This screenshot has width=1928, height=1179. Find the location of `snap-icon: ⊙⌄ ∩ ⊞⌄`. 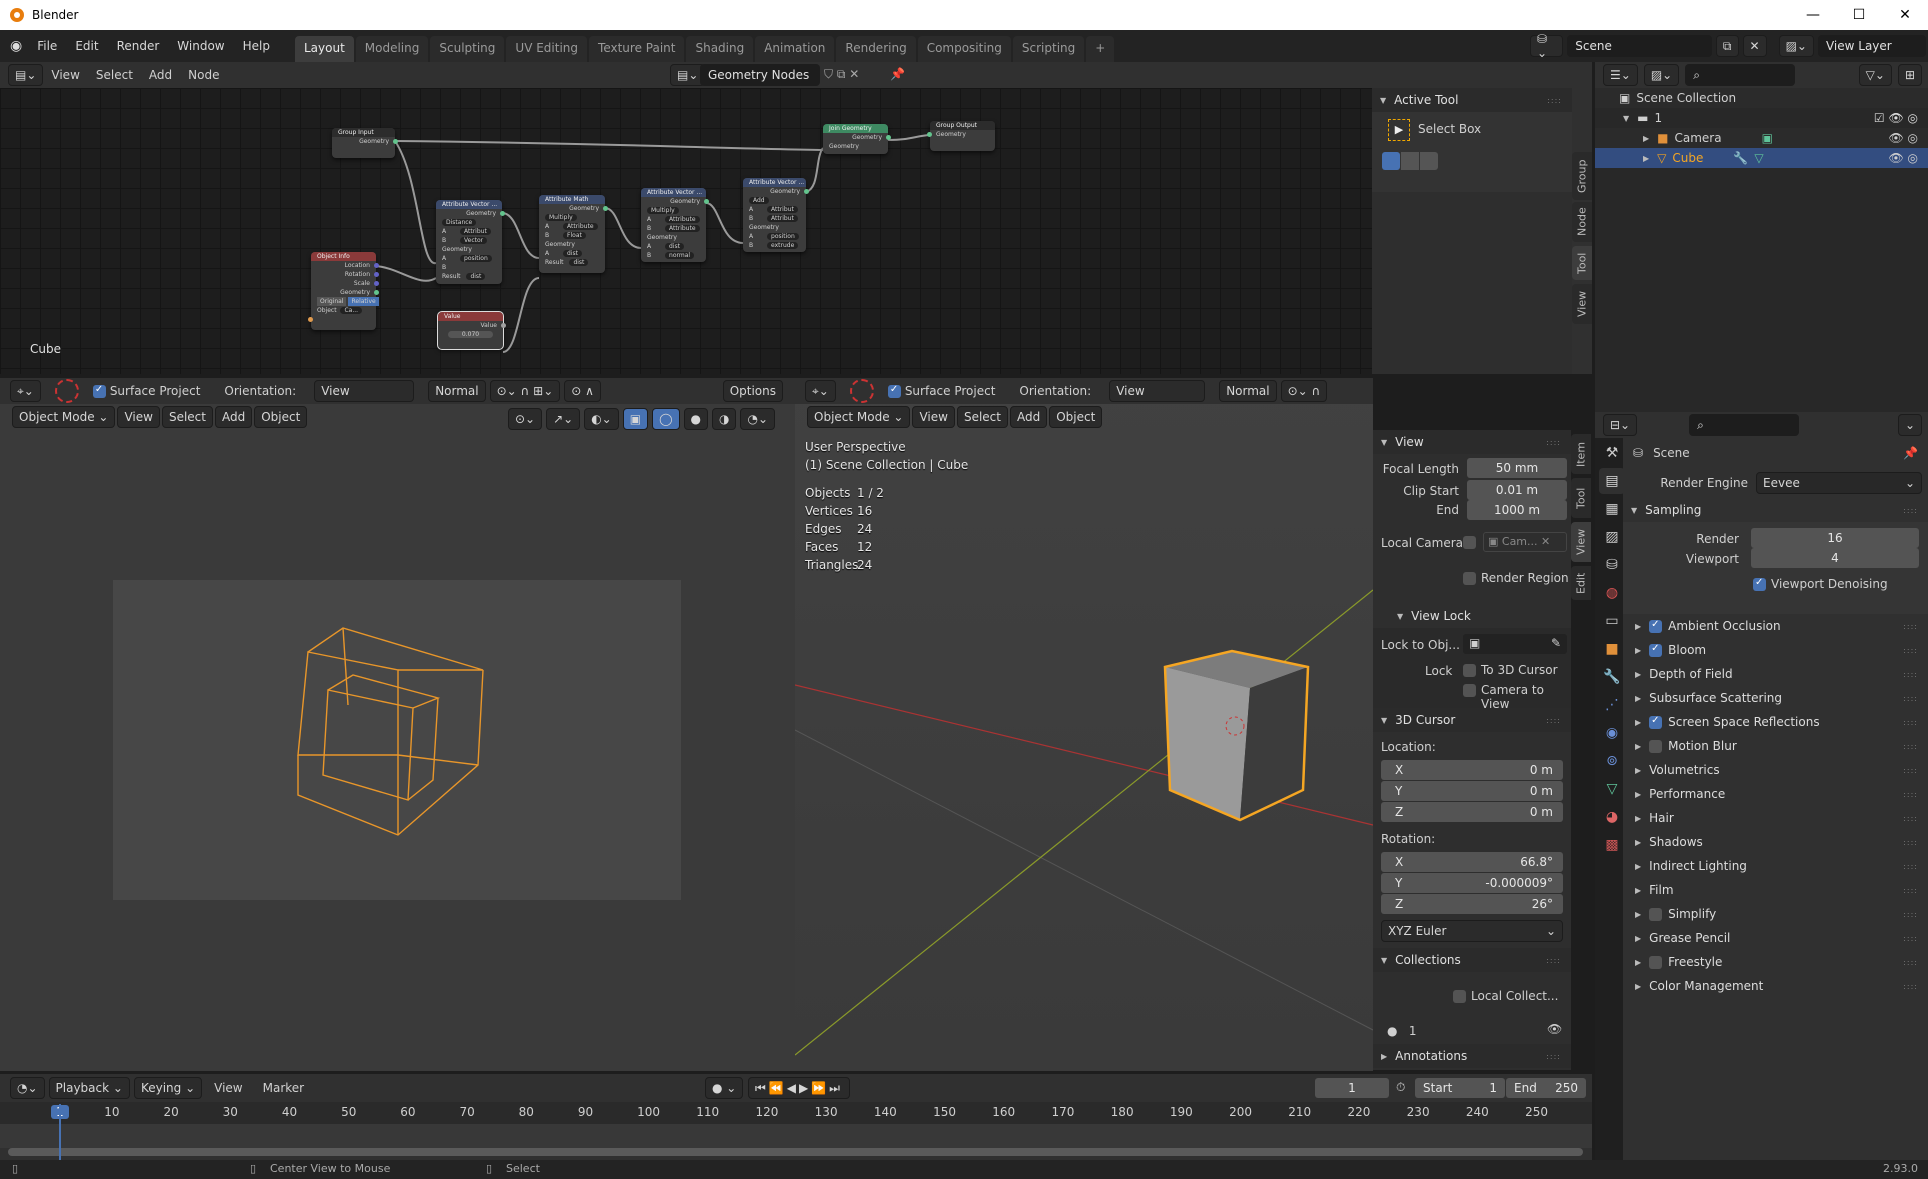

snap-icon: ⊙⌄ ∩ ⊞⌄ is located at coordinates (525, 391).